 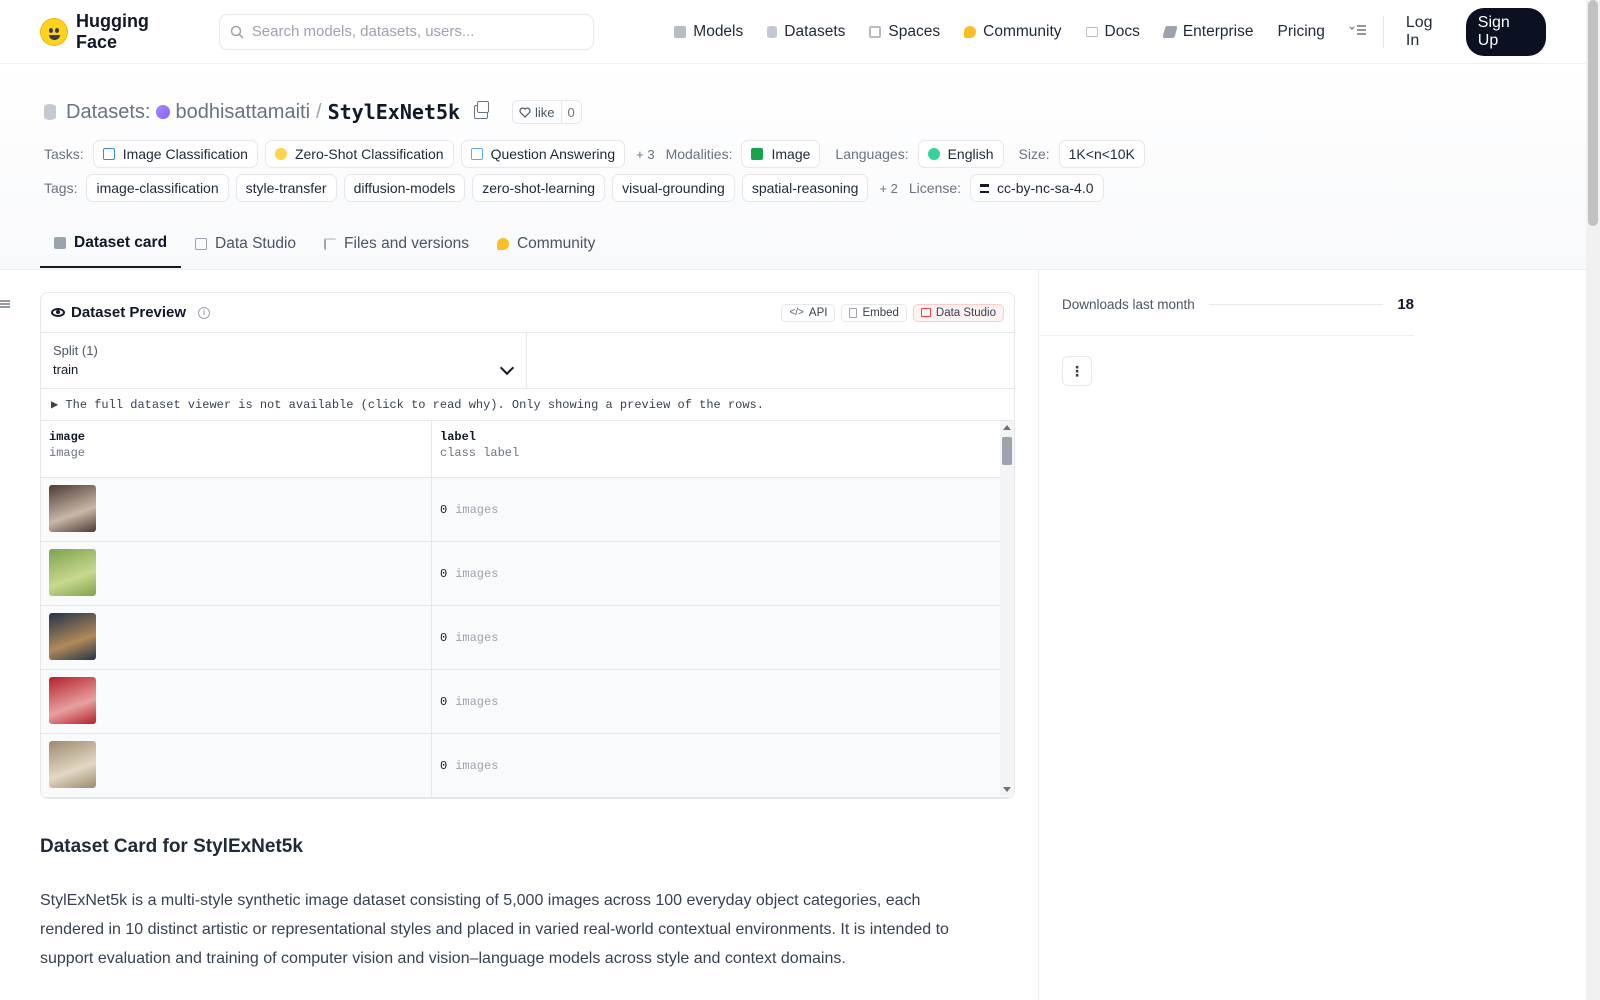 What do you see at coordinates (237, 32) in the screenshot?
I see `search-icon` at bounding box center [237, 32].